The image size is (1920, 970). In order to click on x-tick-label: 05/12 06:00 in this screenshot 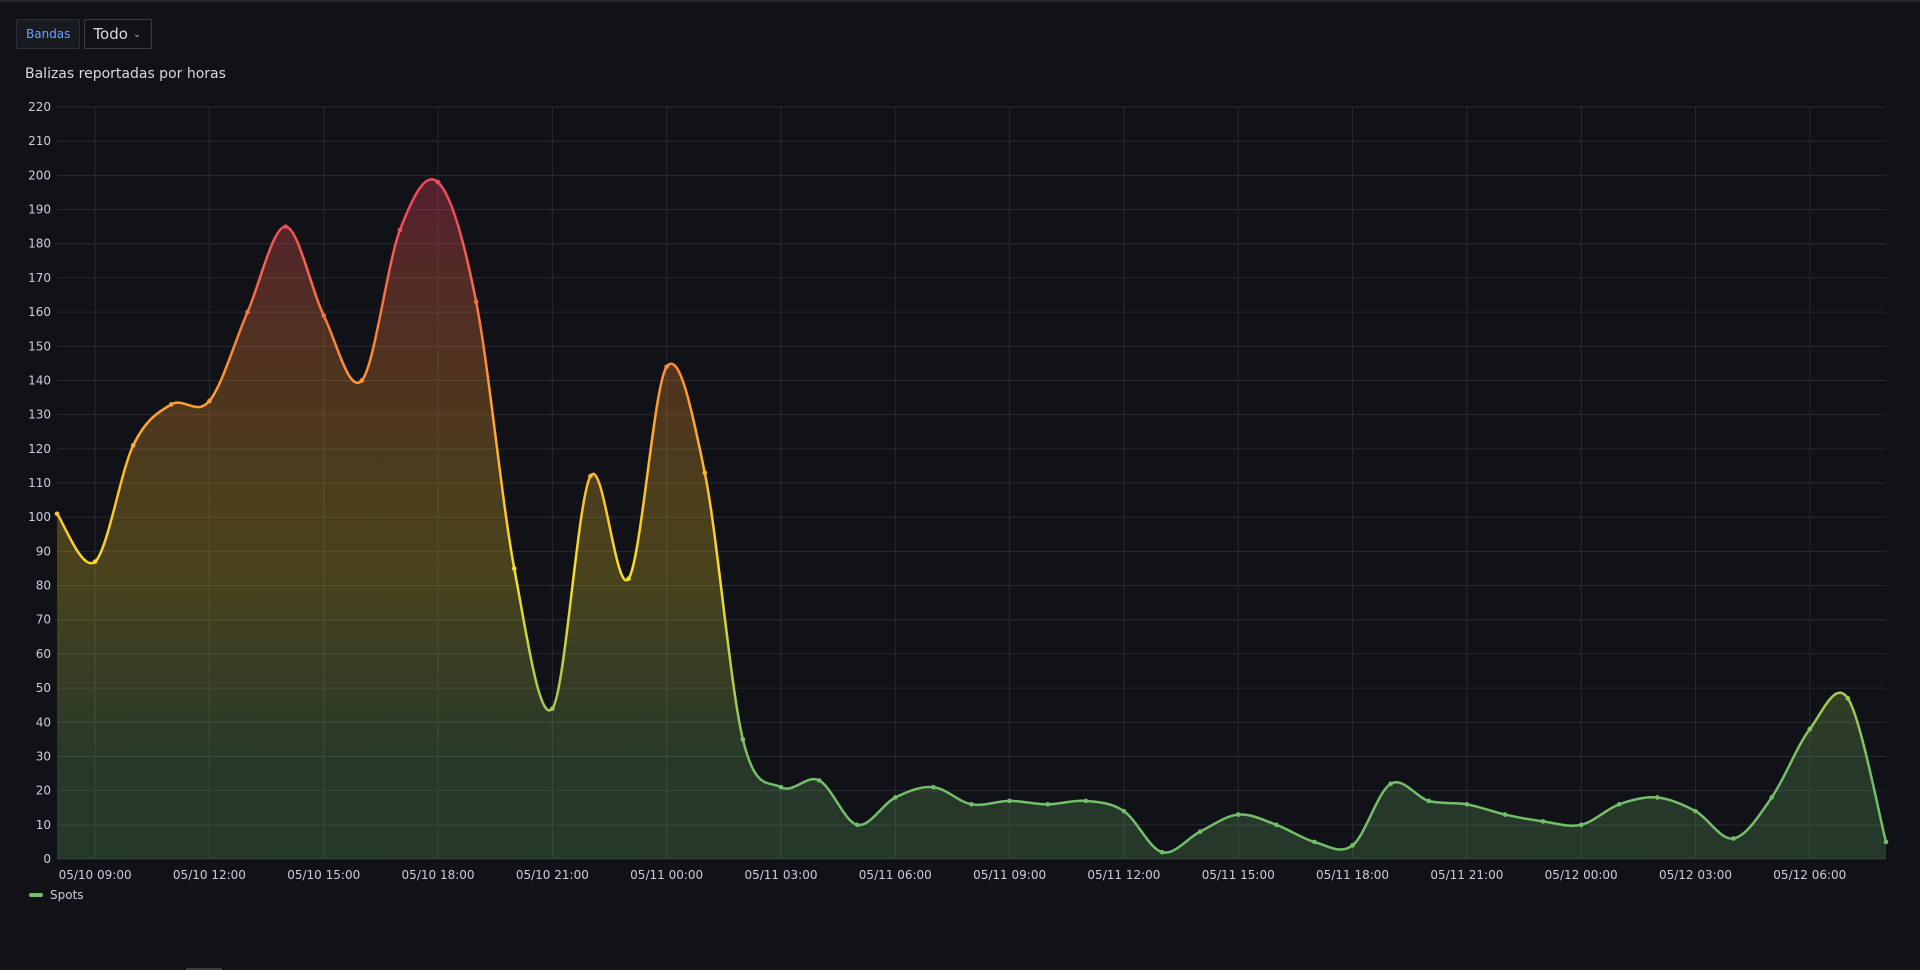, I will do `click(1809, 875)`.